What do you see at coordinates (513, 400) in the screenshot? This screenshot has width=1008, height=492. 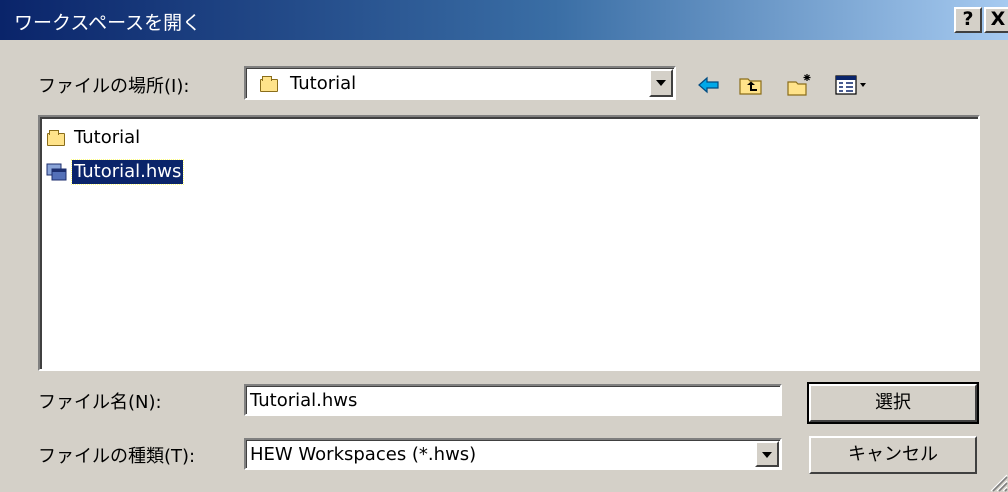 I see `filename-field: Tutorial.hws` at bounding box center [513, 400].